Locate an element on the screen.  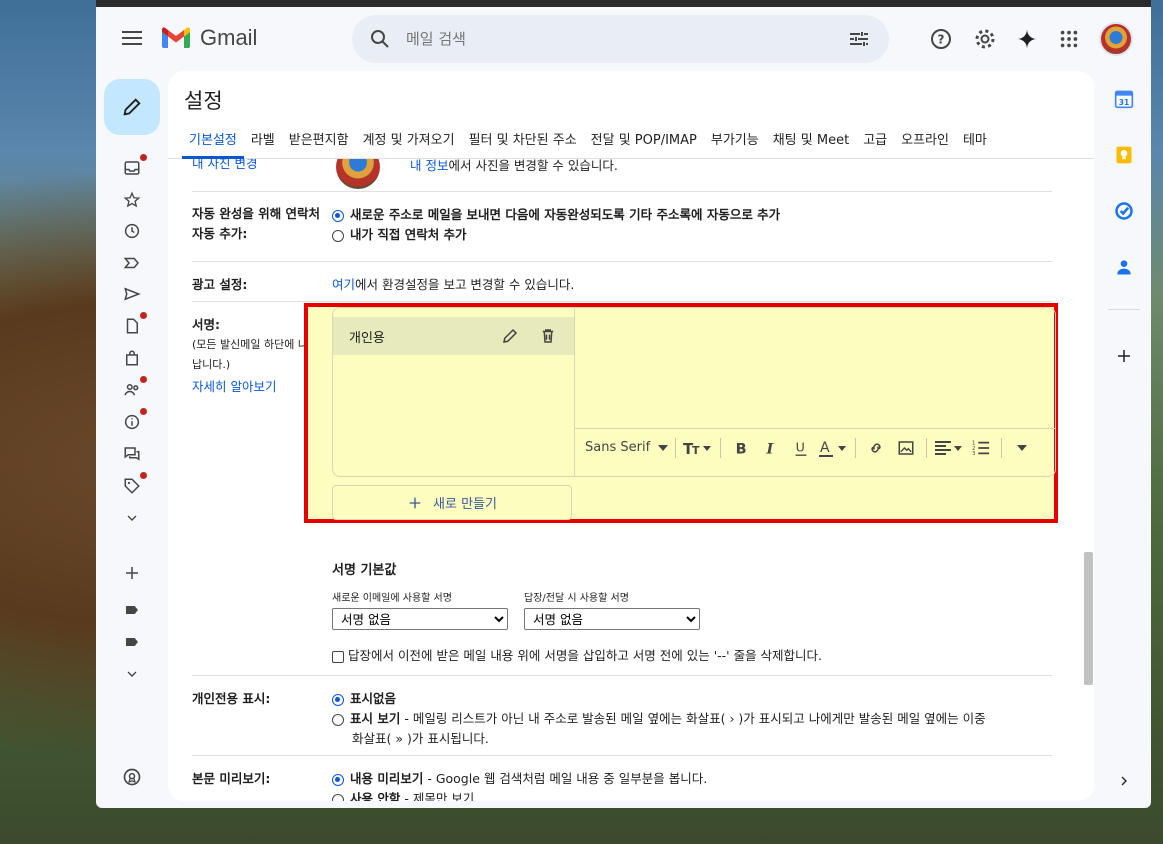
tab-accounts: 계정 및 가져오기 is located at coordinates (409, 142).